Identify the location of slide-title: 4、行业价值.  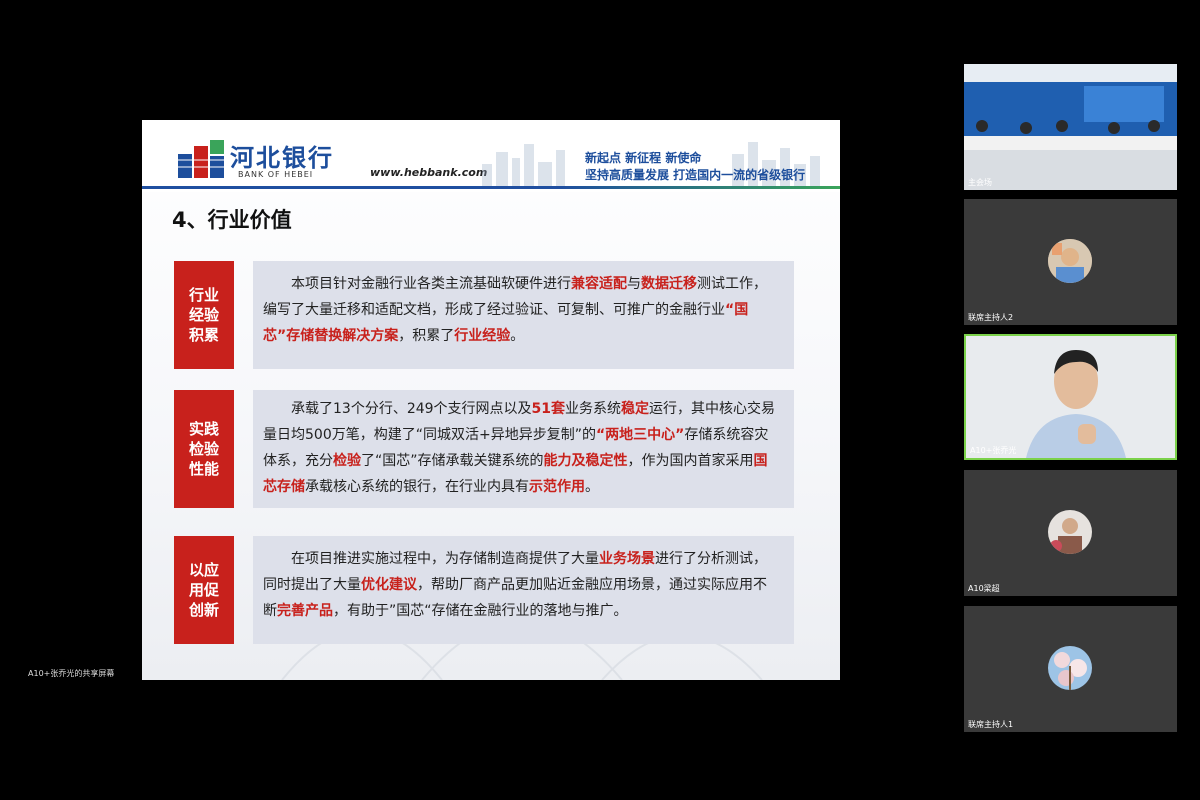
(232, 220).